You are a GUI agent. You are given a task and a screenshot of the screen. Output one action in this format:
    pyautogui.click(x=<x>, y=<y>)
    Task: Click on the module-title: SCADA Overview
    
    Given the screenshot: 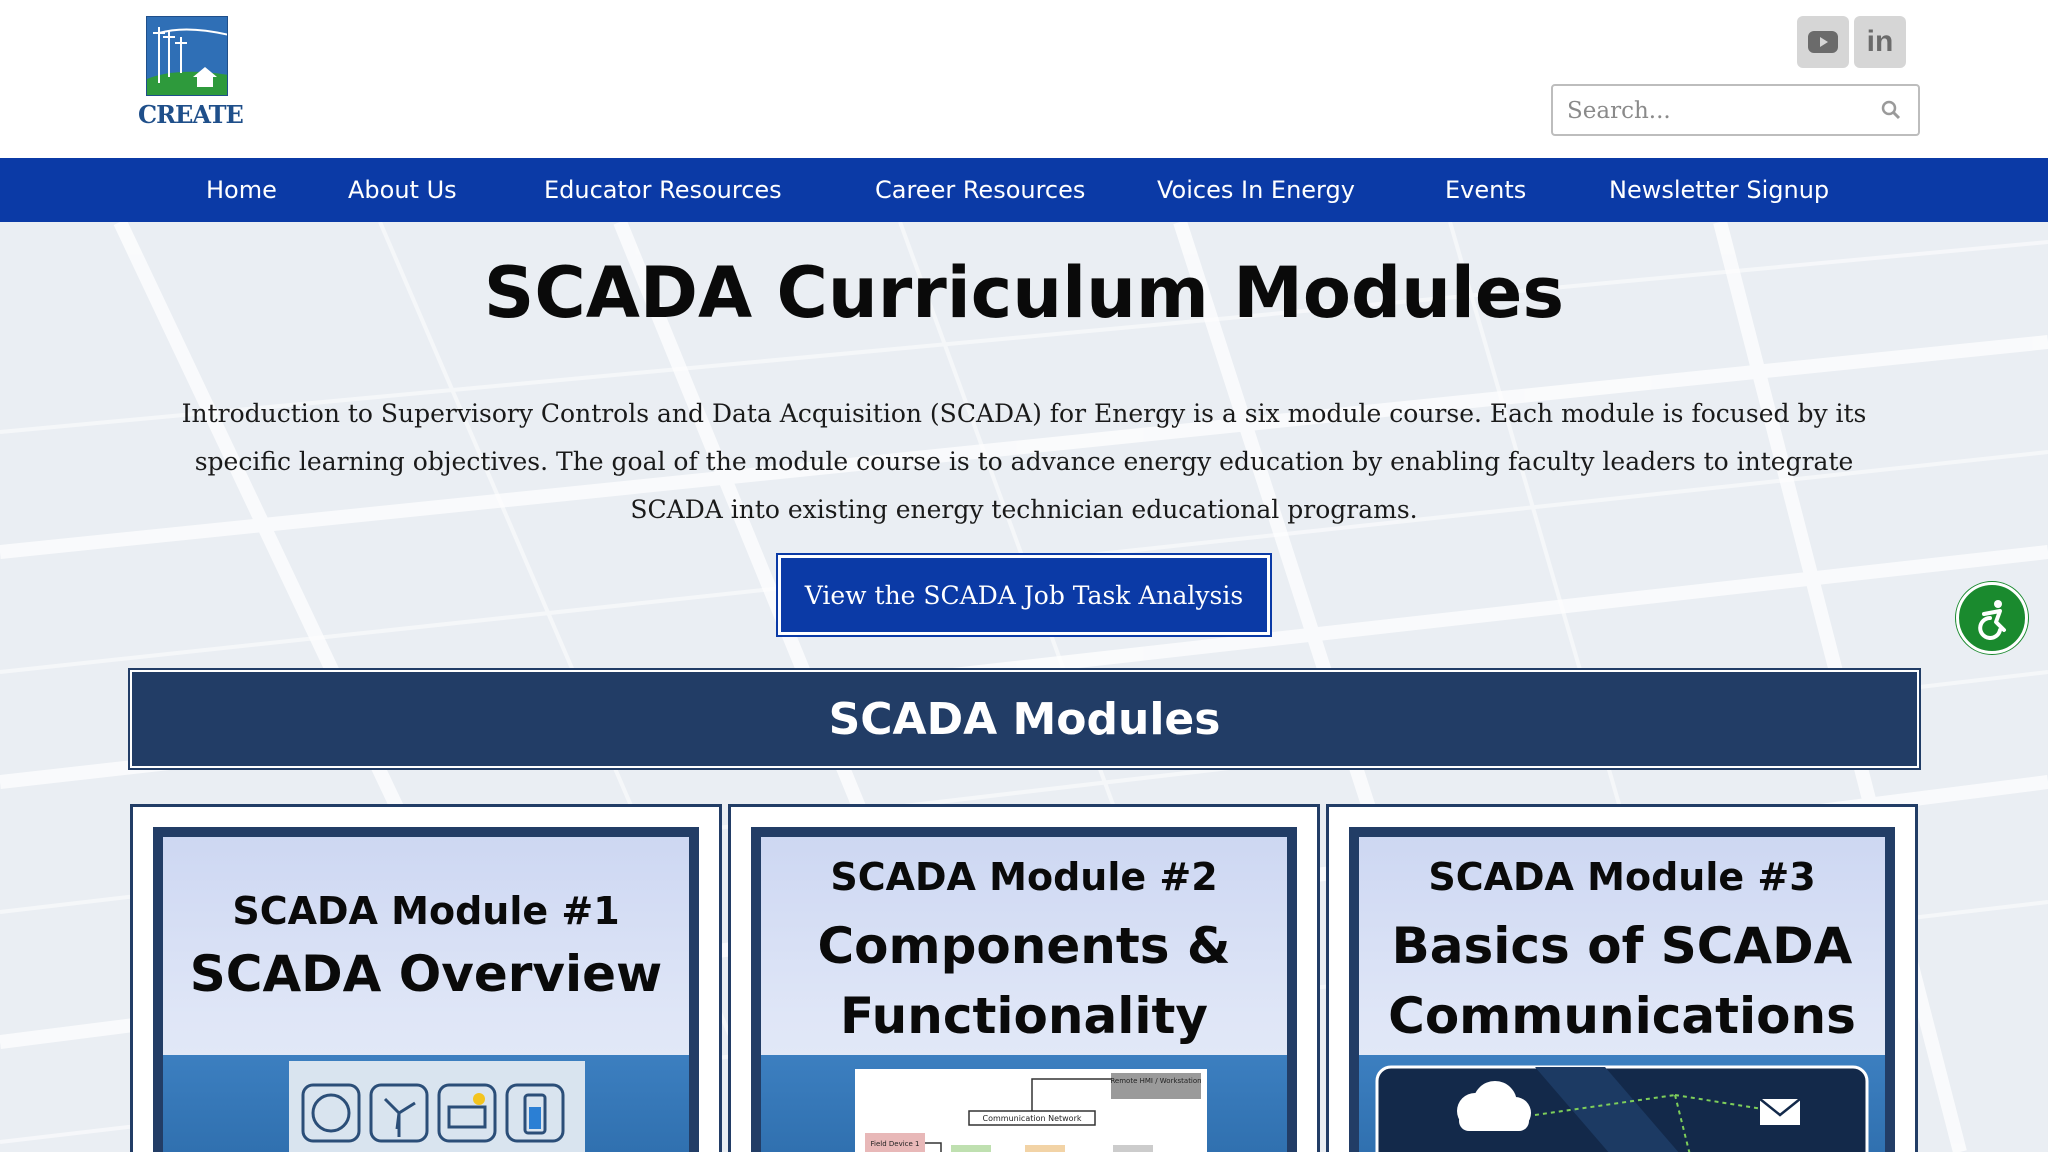 What is the action you would take?
    pyautogui.click(x=426, y=974)
    